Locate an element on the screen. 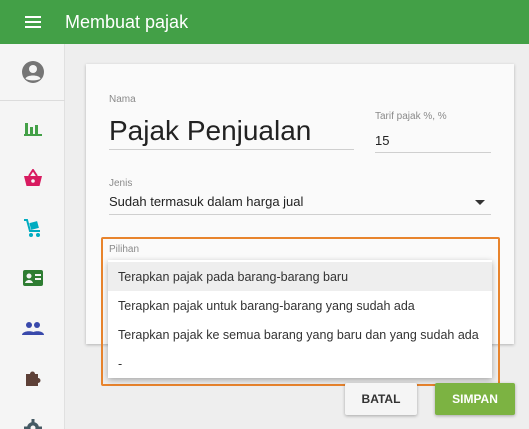 Image resolution: width=529 pixels, height=429 pixels. cart-icon is located at coordinates (31, 228).